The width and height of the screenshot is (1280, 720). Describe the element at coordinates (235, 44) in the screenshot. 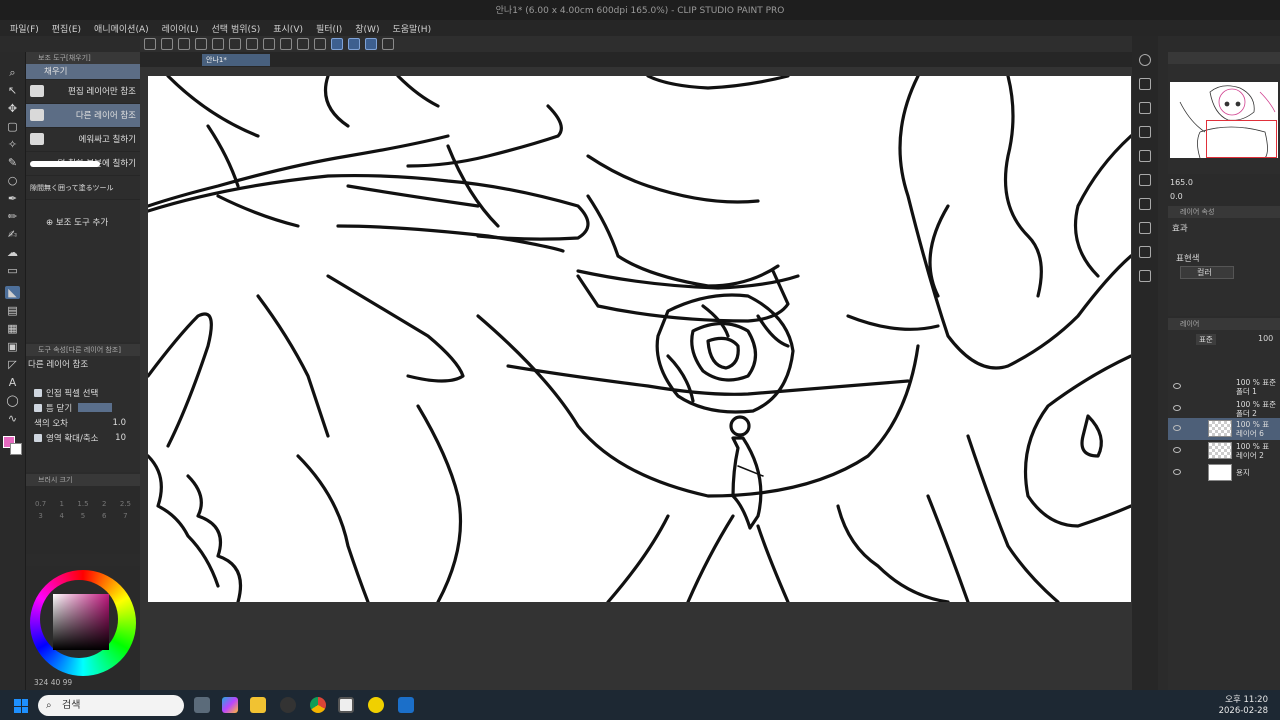

I see `redo-icon` at that location.